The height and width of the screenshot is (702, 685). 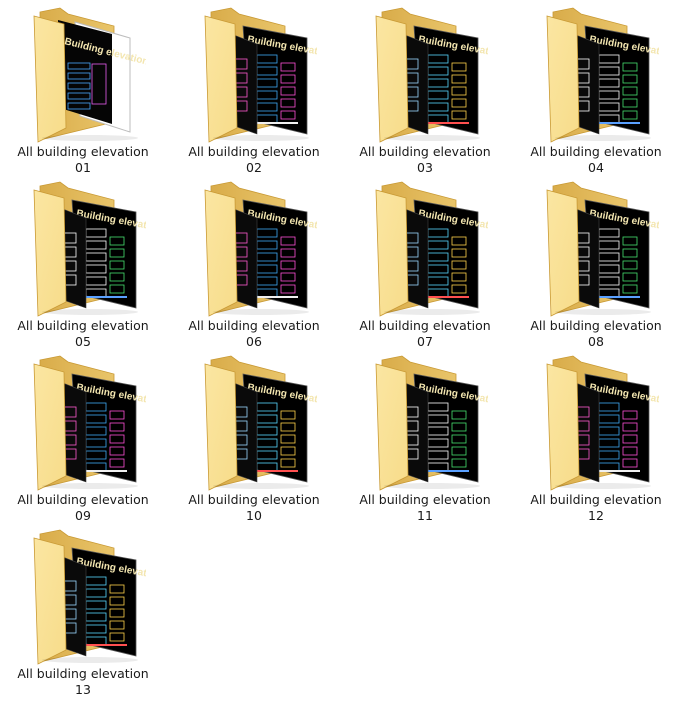 I want to click on folder-name: All building elevation 09, so click(x=83, y=508).